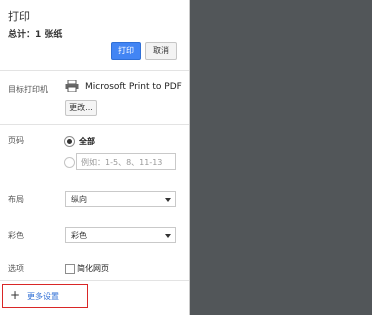 The height and width of the screenshot is (315, 372). I want to click on pages-all-radio, so click(69, 141).